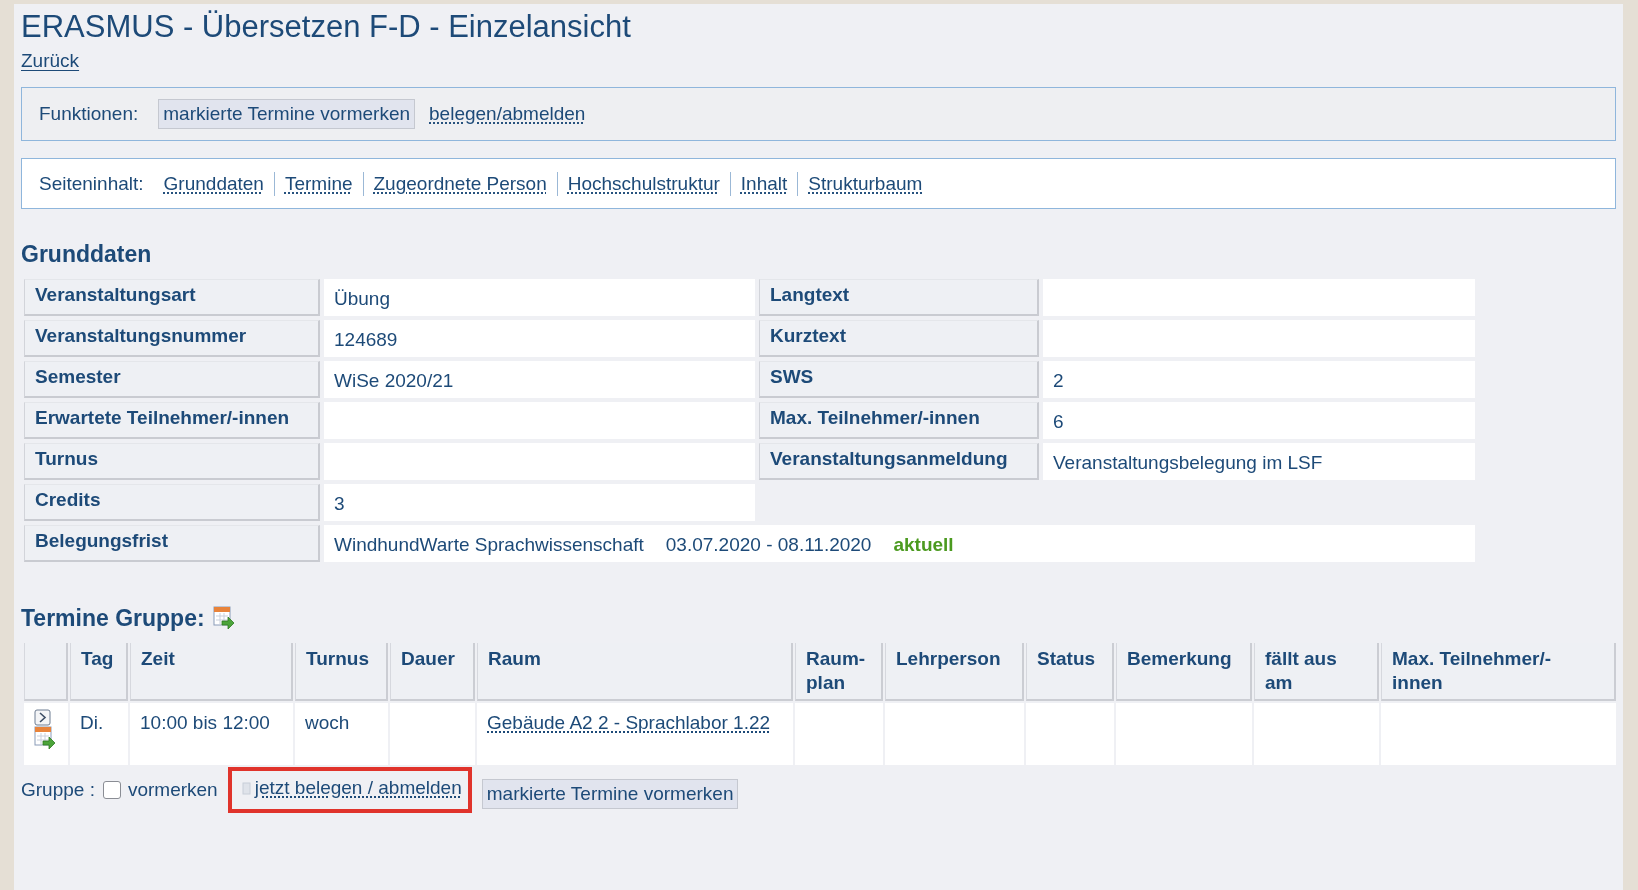 The image size is (1638, 890). I want to click on section-link: Inhalt, so click(764, 183).